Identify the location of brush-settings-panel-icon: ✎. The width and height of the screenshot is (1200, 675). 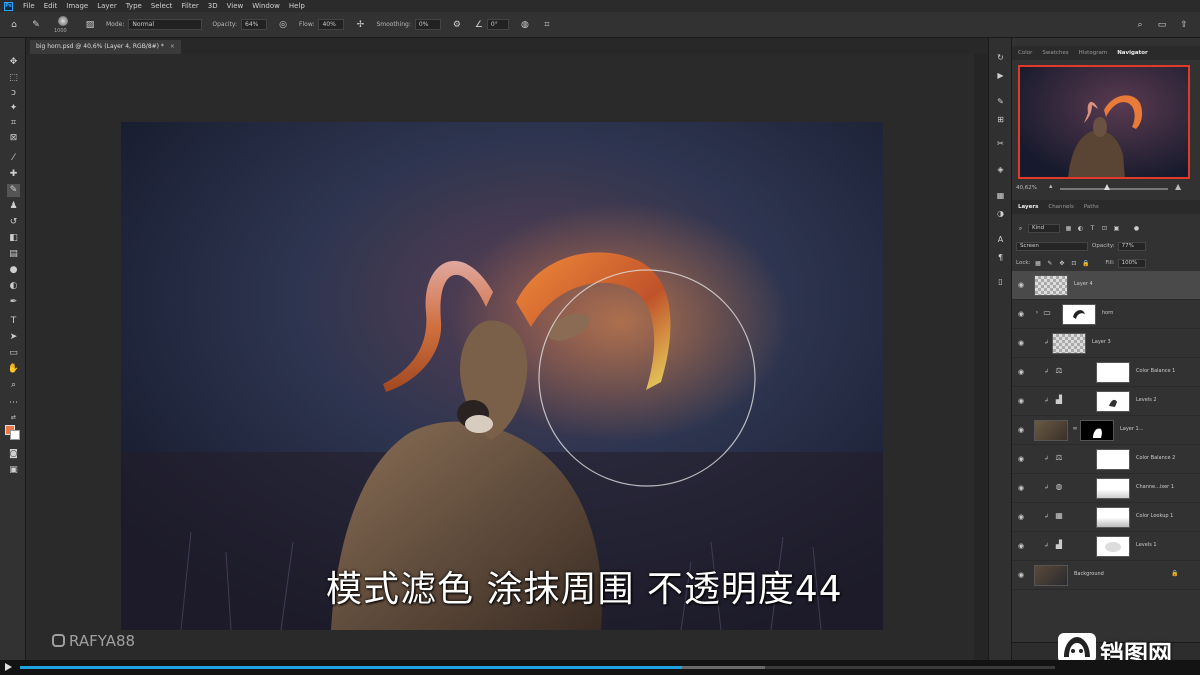
(1000, 101).